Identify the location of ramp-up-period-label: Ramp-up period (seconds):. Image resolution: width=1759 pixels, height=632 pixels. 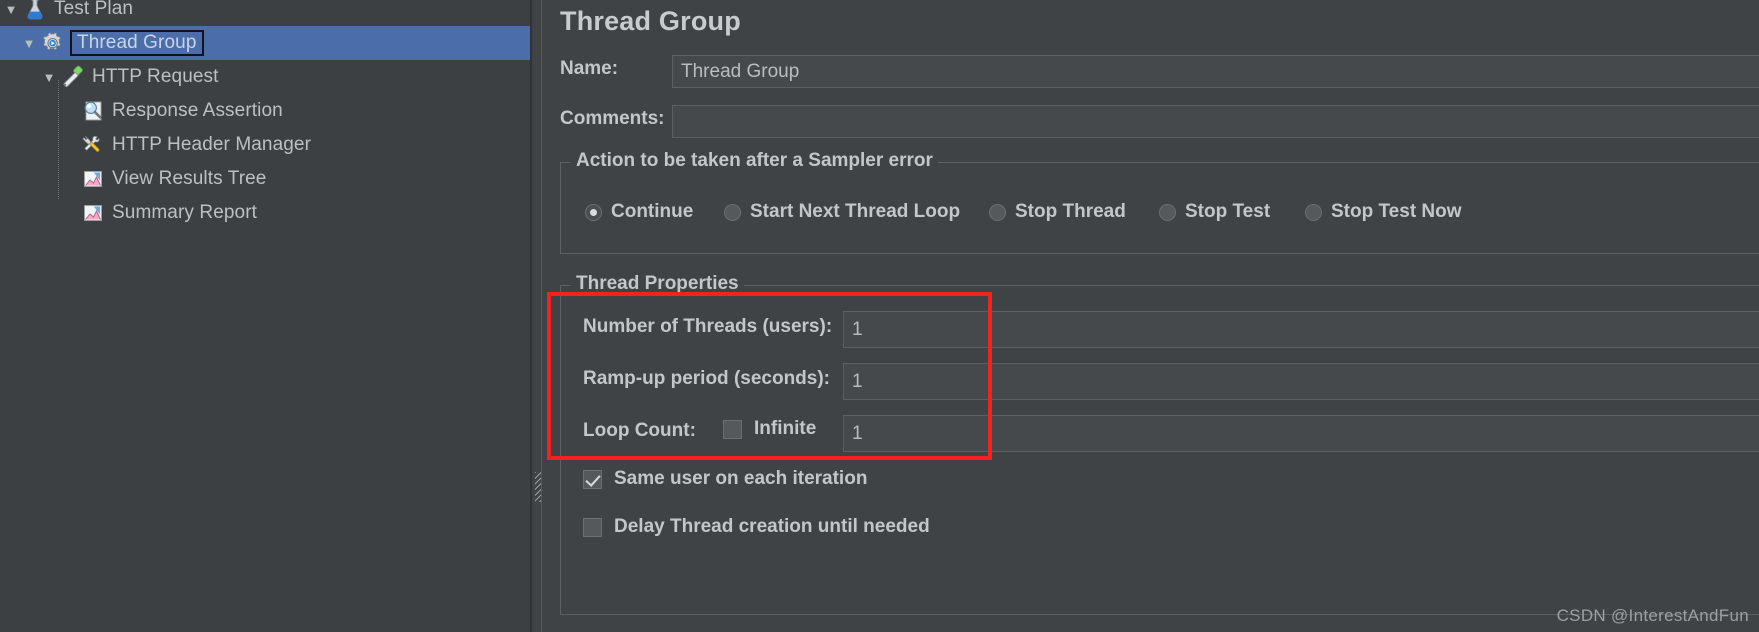
(707, 378).